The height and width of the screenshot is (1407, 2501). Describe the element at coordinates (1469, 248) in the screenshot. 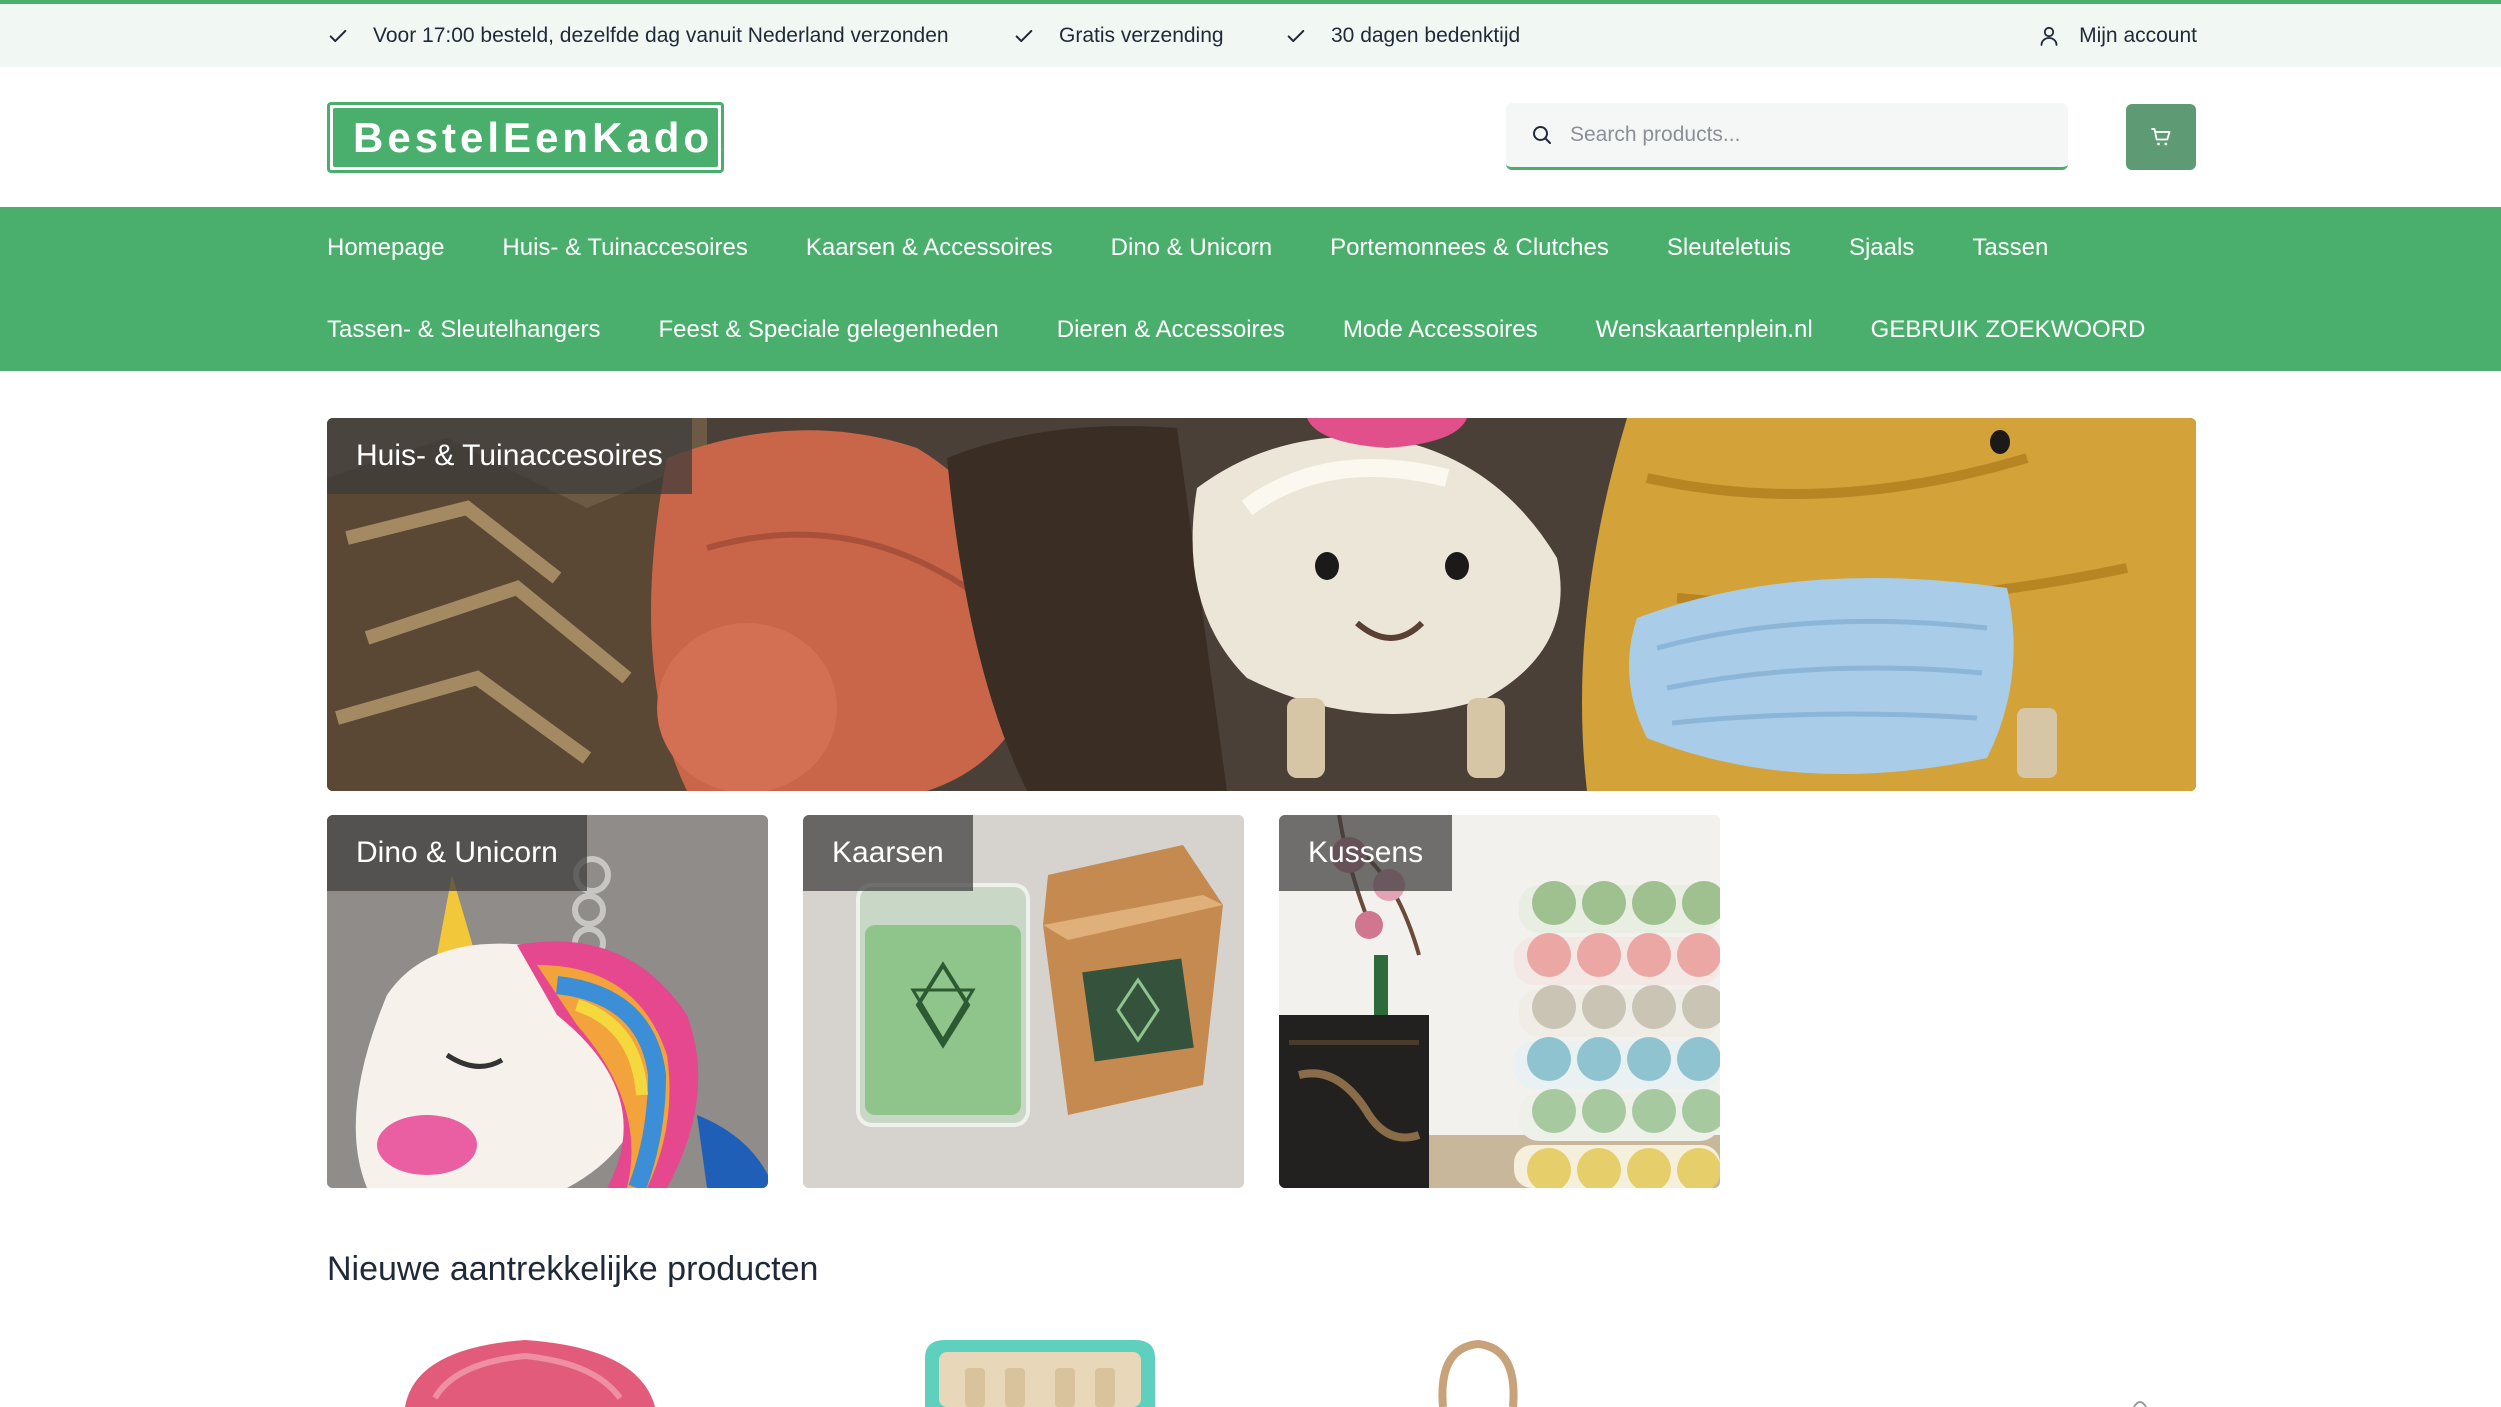

I see `nav-item-portemonnees-clutches: Portemonnees & Clutches` at that location.